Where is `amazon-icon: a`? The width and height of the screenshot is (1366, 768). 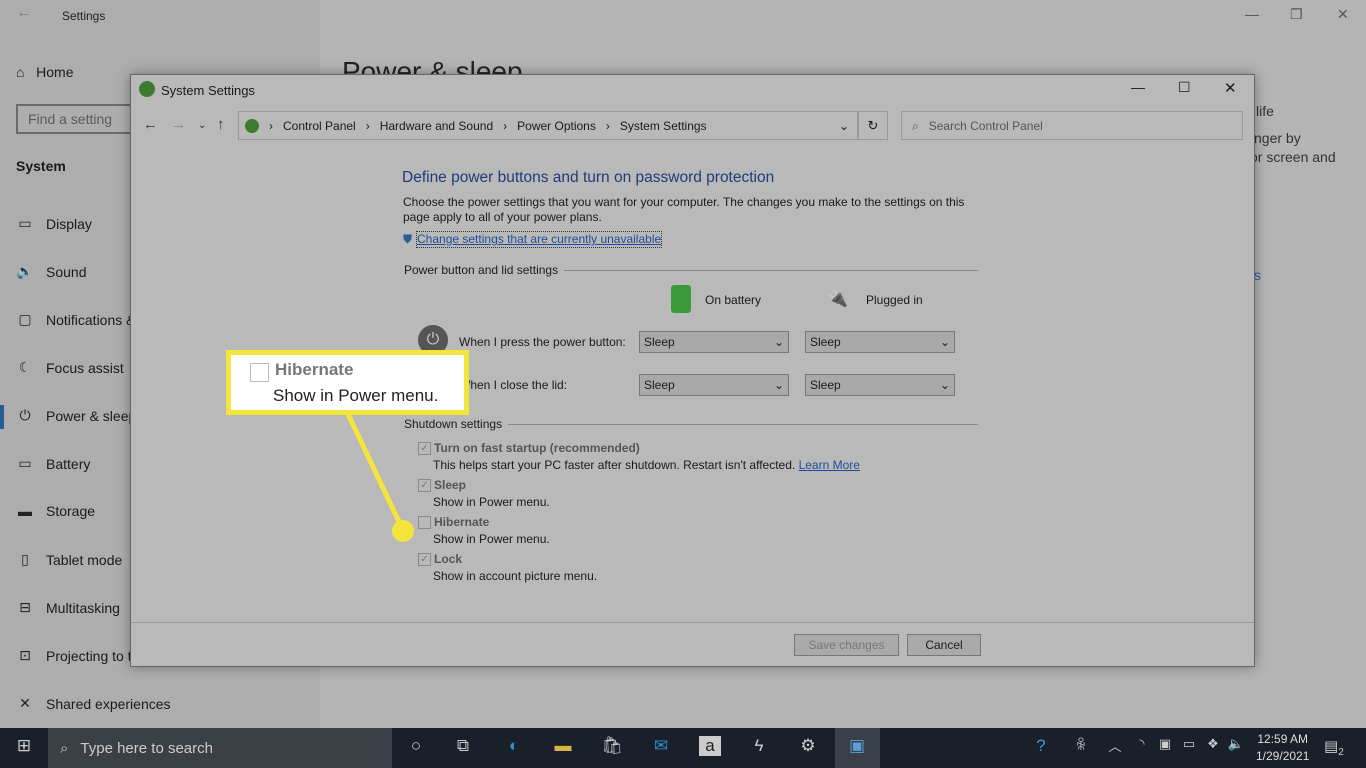
amazon-icon: a is located at coordinates (710, 746).